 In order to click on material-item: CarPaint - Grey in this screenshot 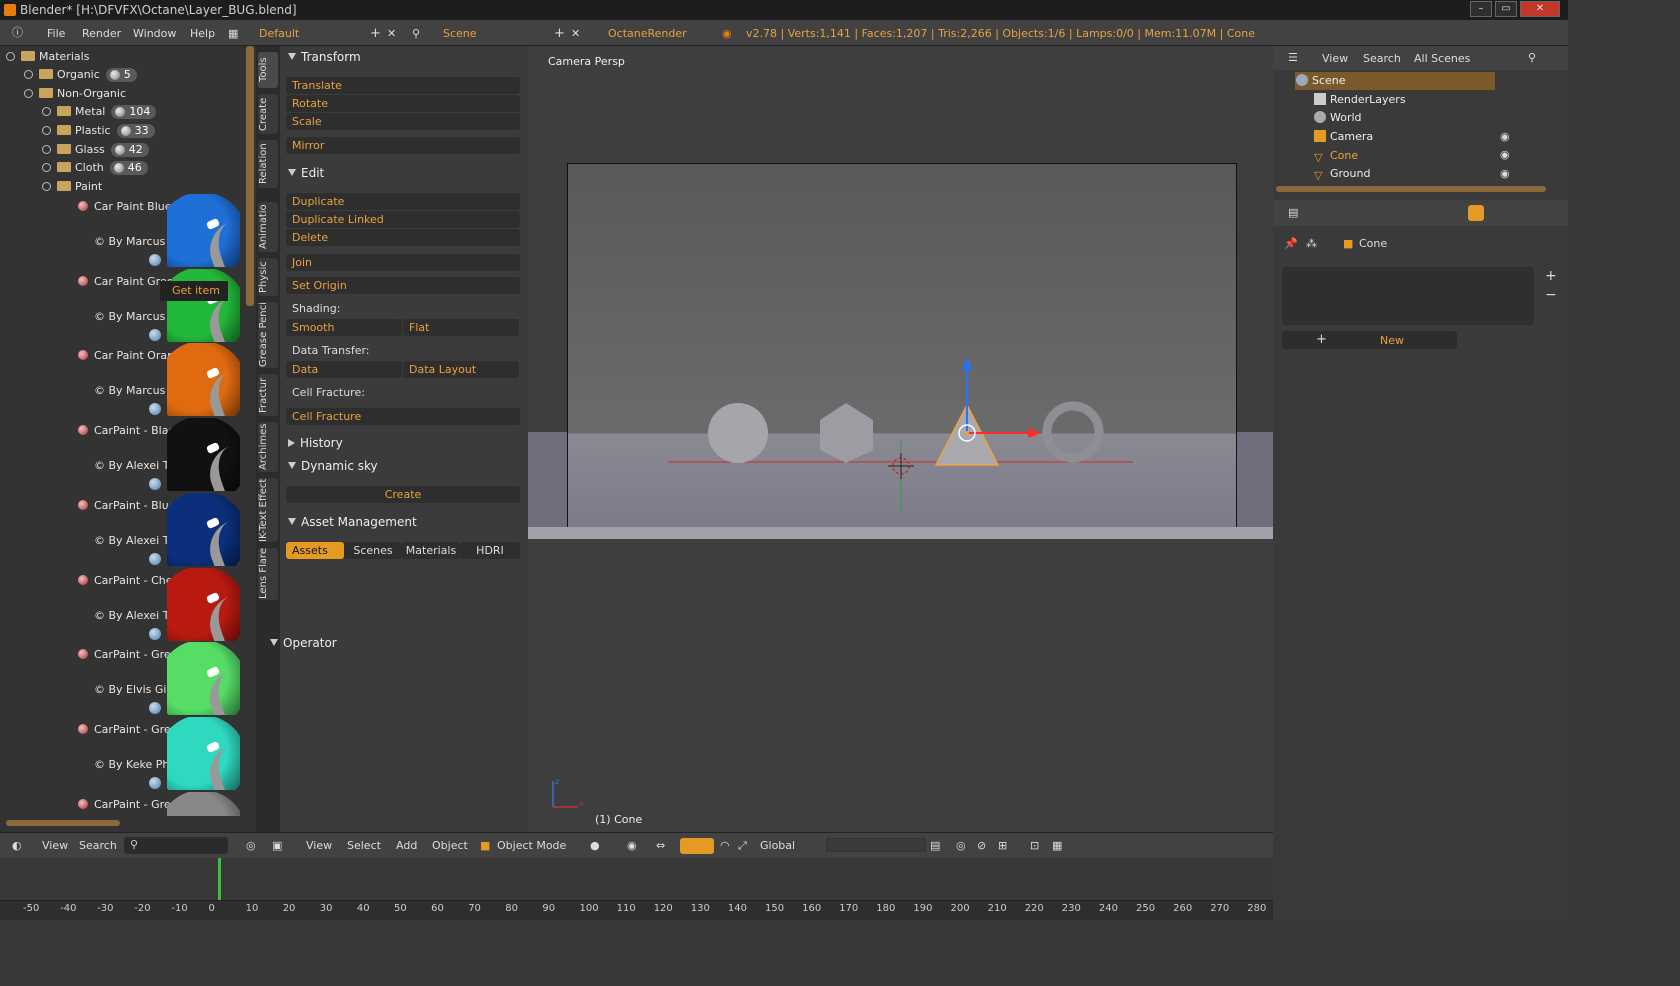, I will do `click(127, 805)`.